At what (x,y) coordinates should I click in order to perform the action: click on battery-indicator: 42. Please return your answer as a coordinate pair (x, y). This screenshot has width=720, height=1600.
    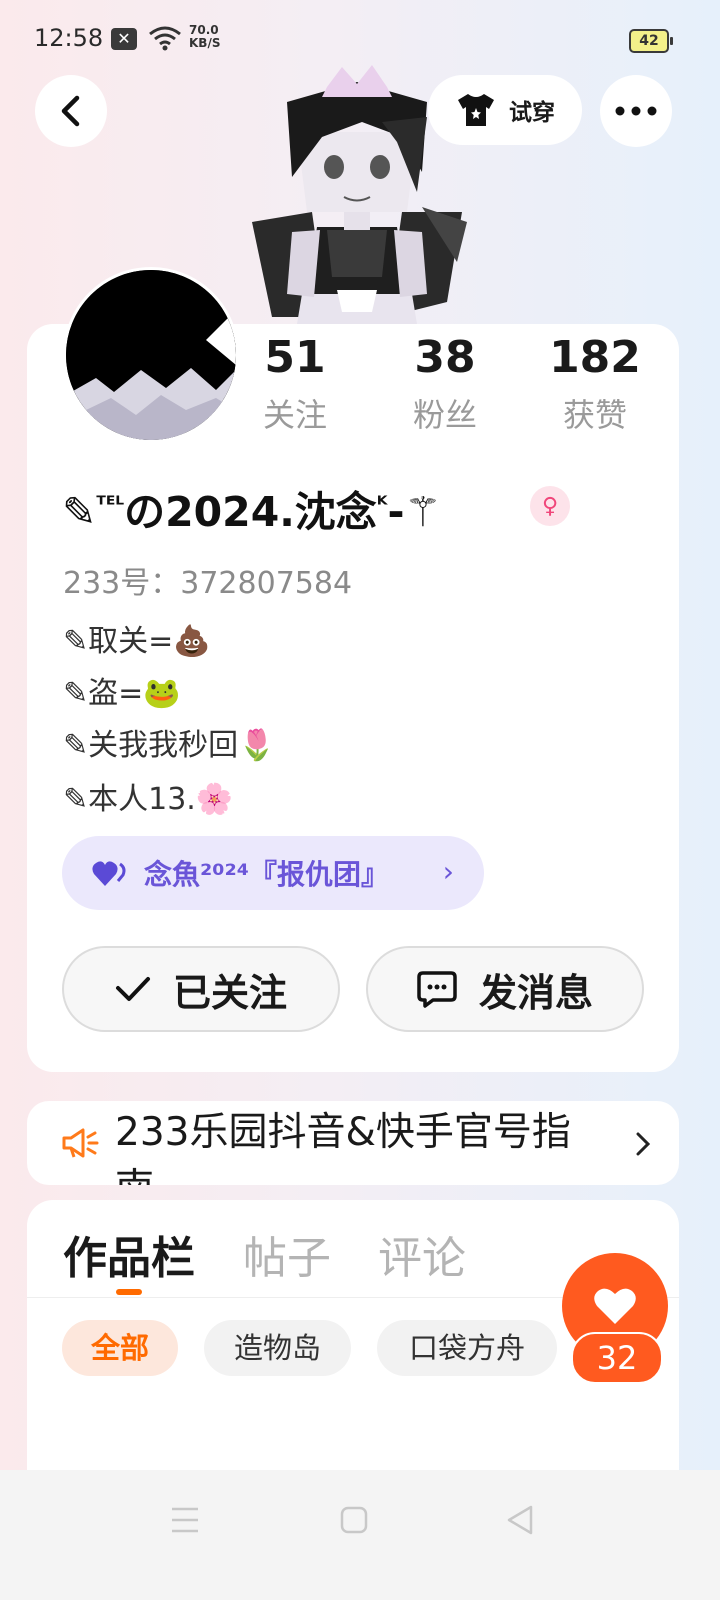
    Looking at the image, I should click on (651, 41).